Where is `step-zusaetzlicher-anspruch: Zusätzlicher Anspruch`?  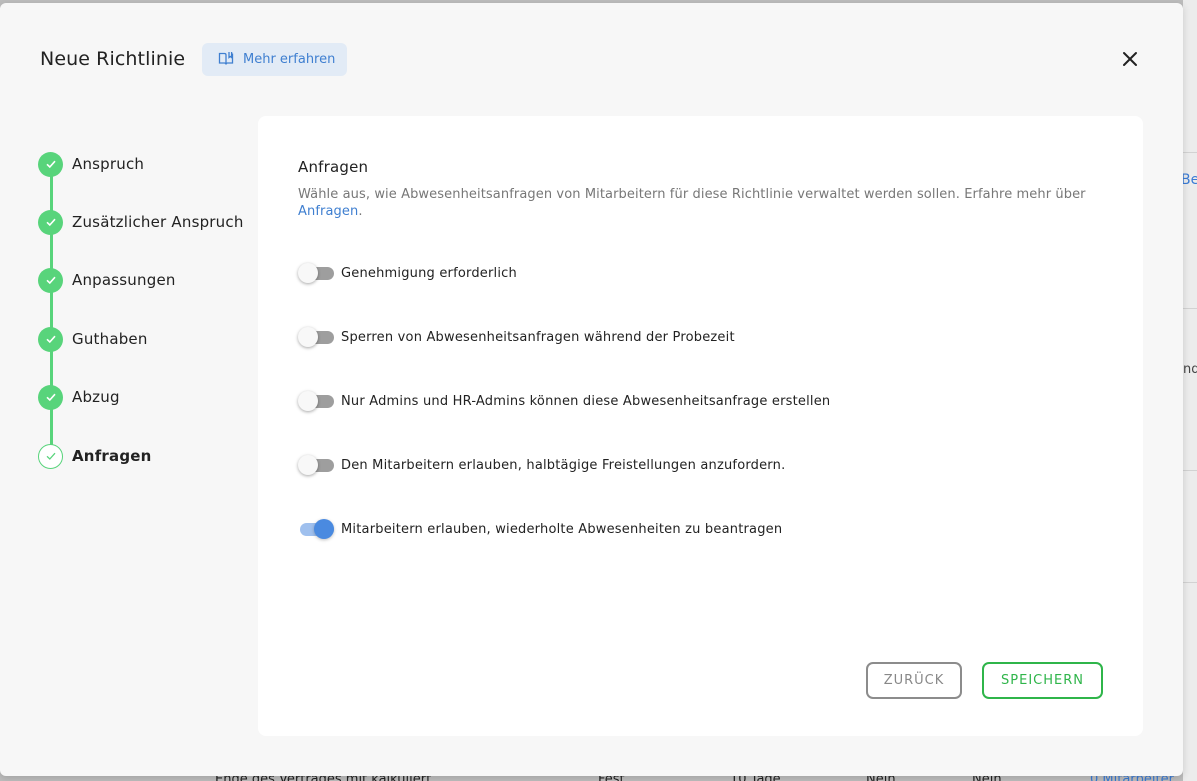
step-zusaetzlicher-anspruch: Zusätzlicher Anspruch is located at coordinates (141, 222).